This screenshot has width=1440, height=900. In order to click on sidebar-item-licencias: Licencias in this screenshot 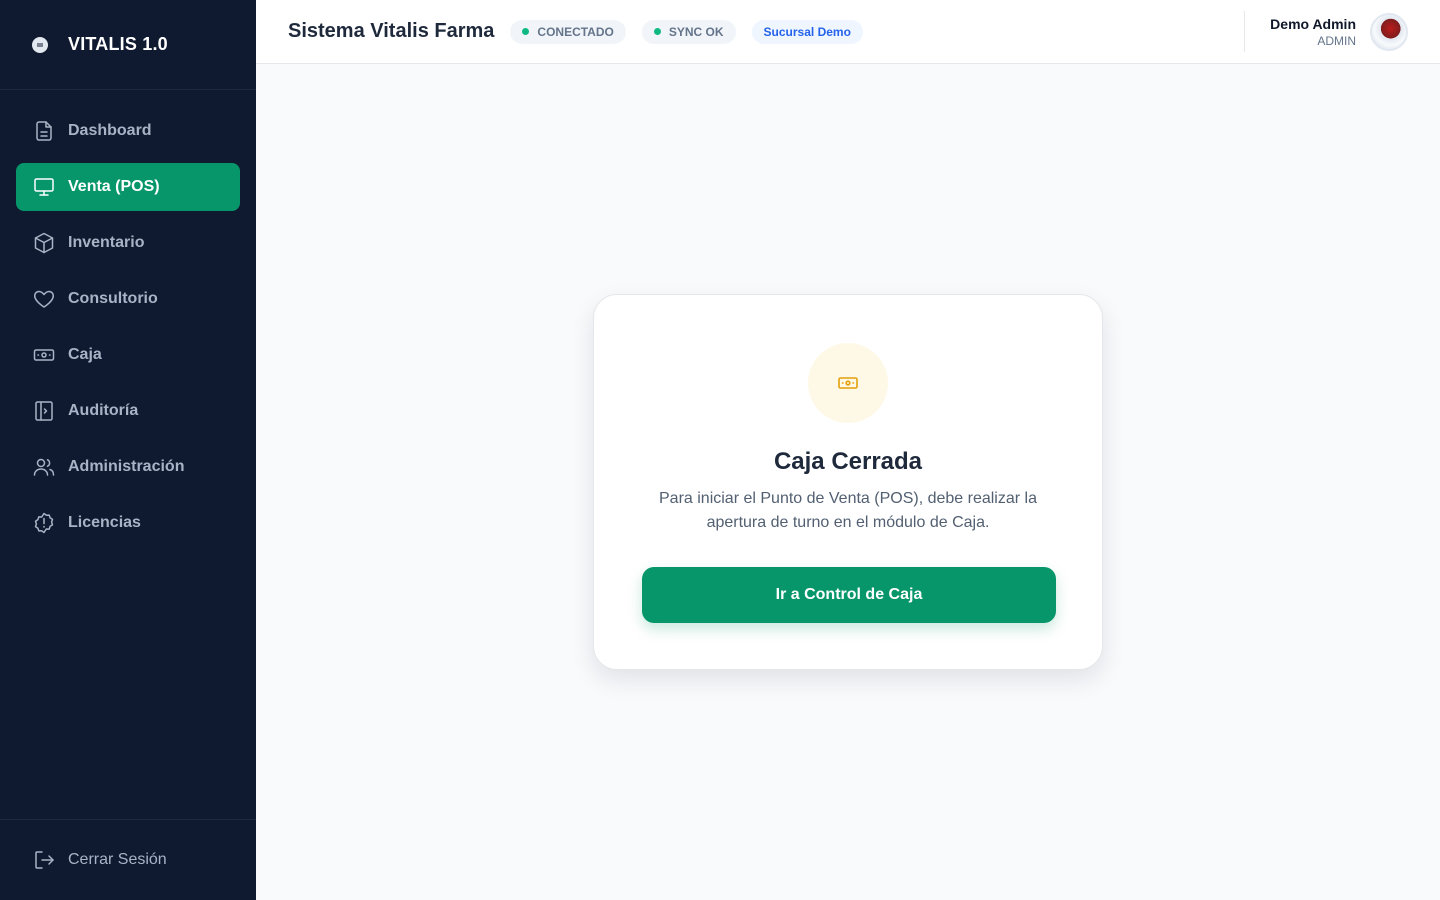, I will do `click(128, 523)`.